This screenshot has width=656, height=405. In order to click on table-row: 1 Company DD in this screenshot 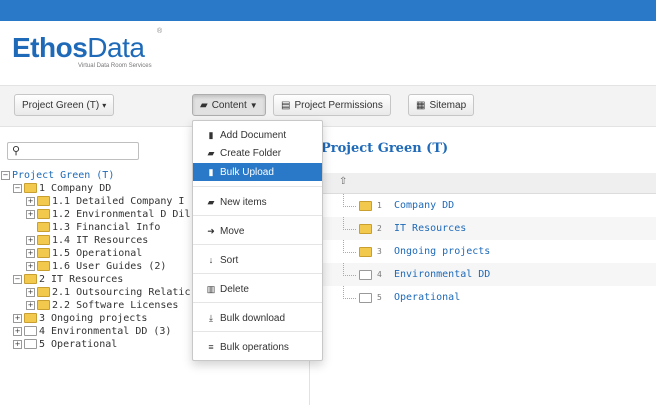, I will do `click(488, 205)`.